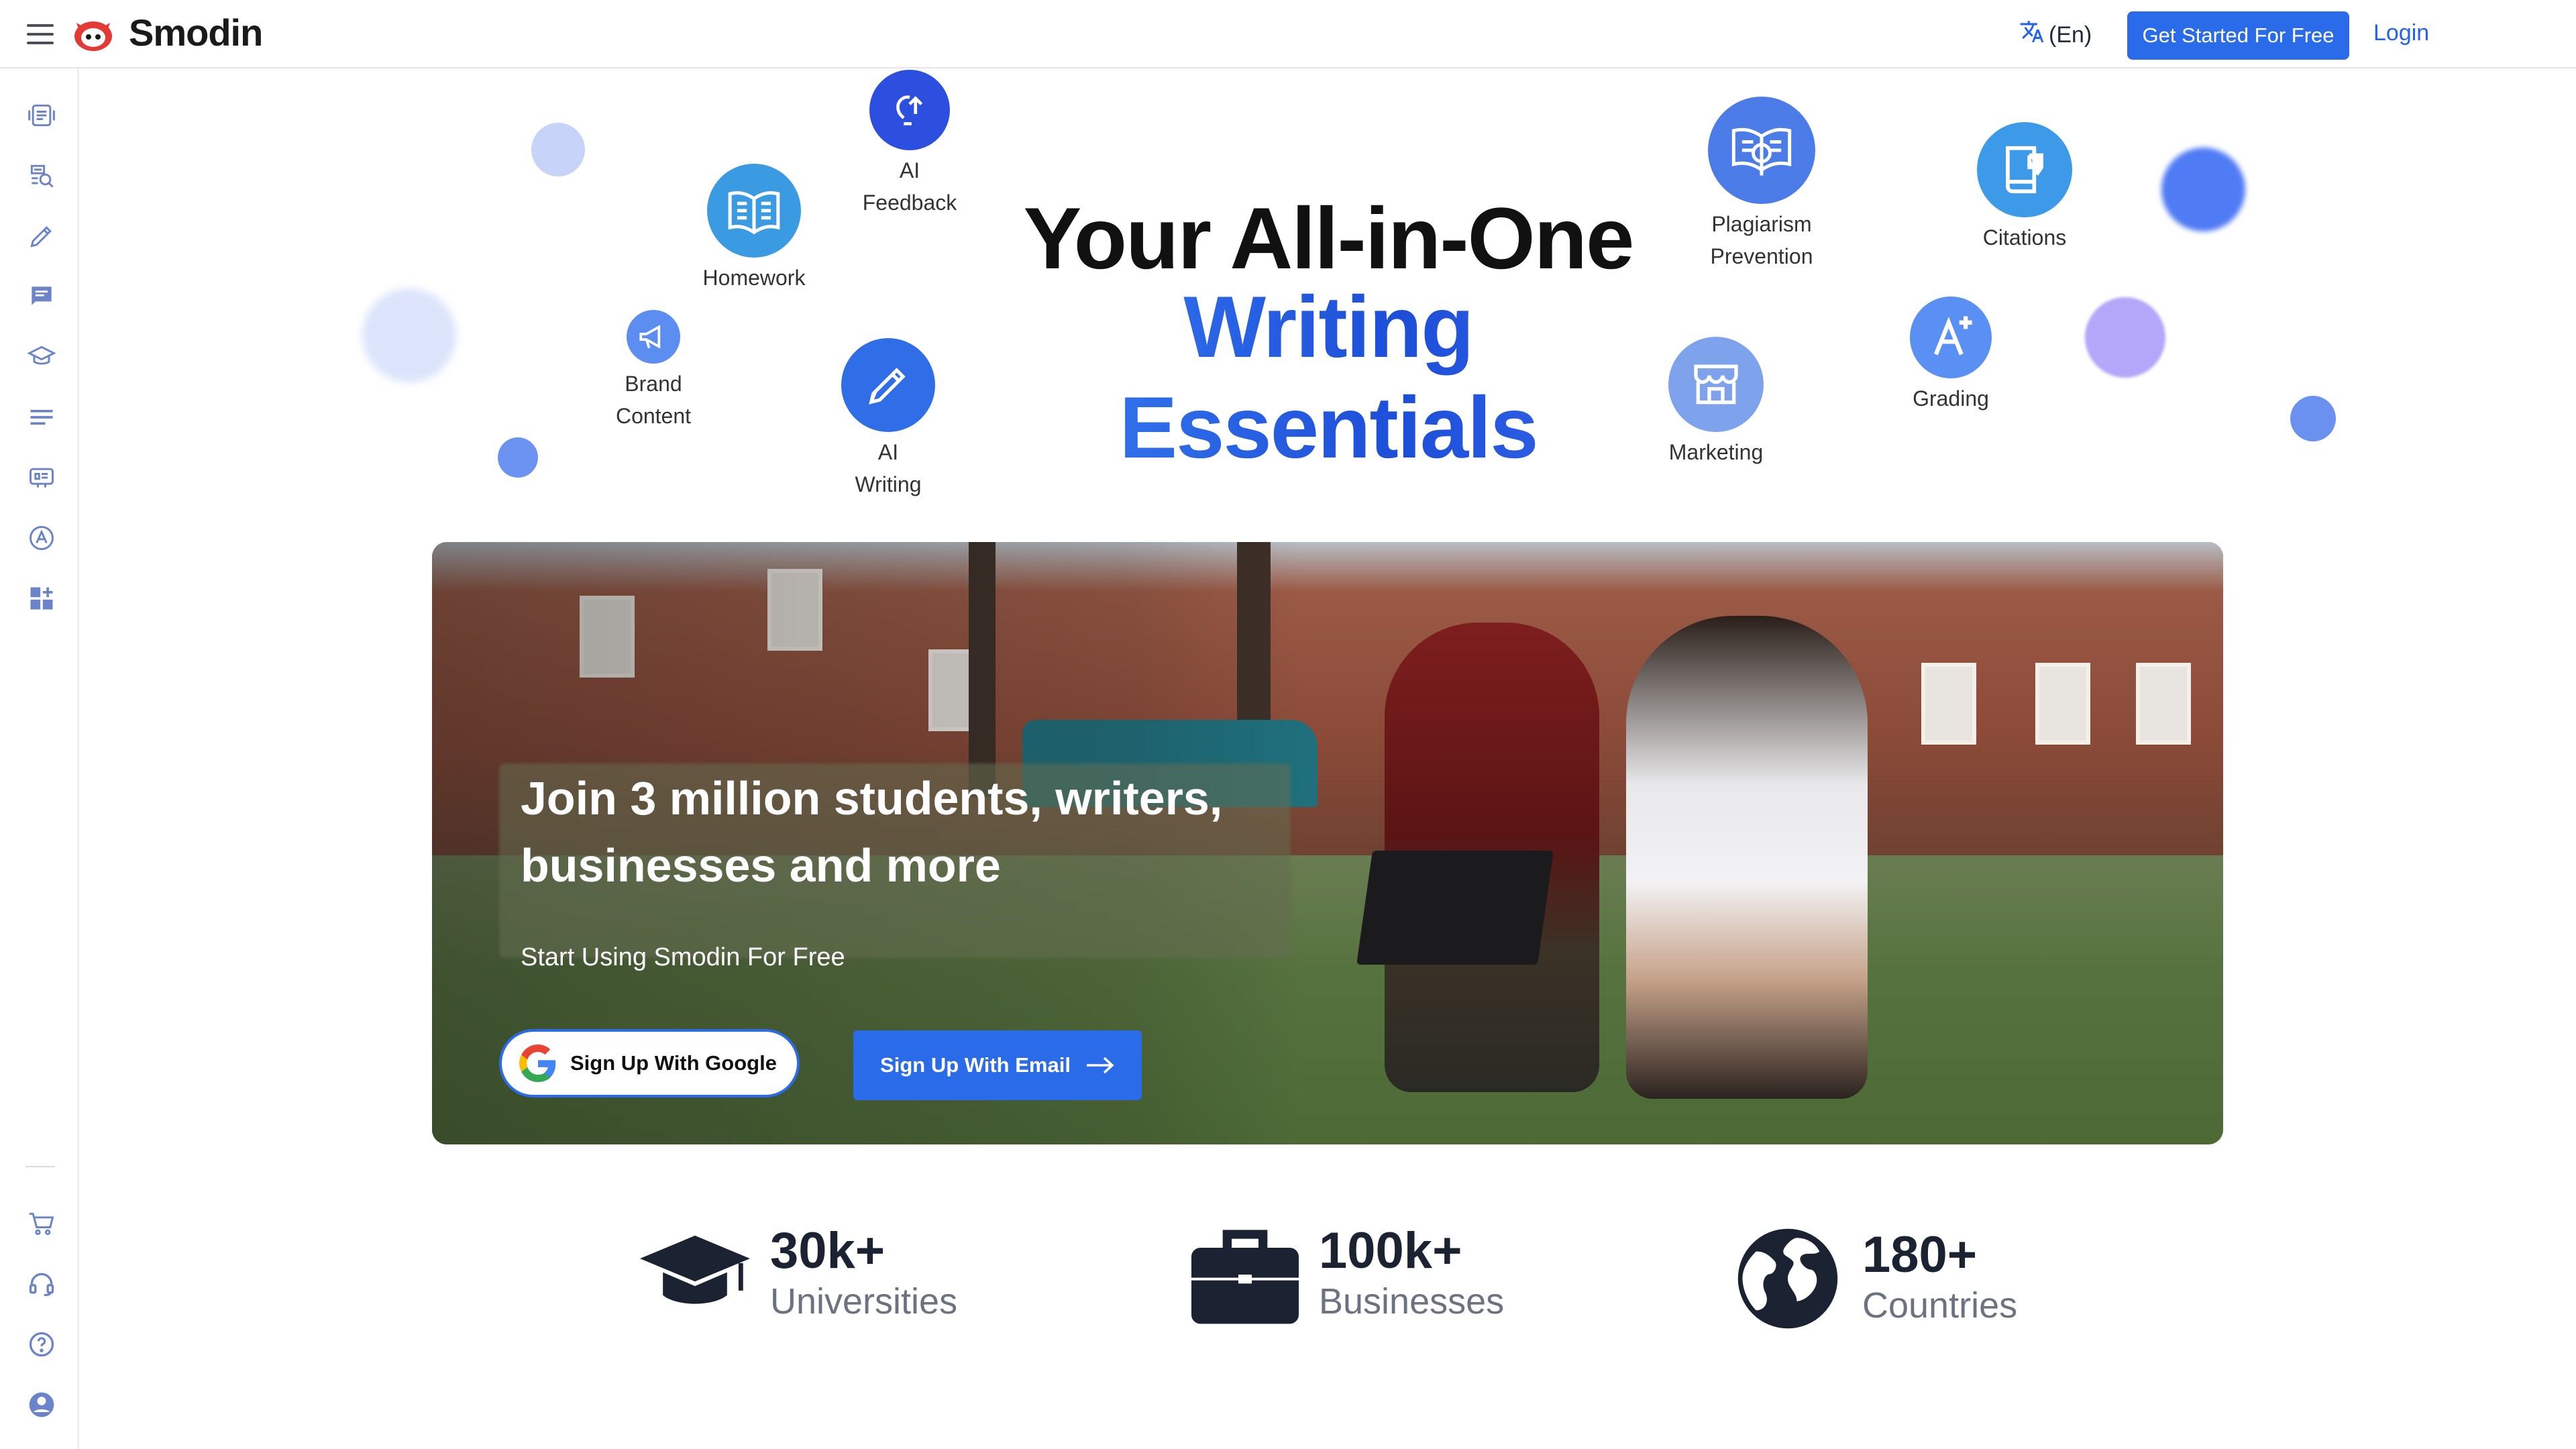  I want to click on feature-marketing: Marketing, so click(1716, 402).